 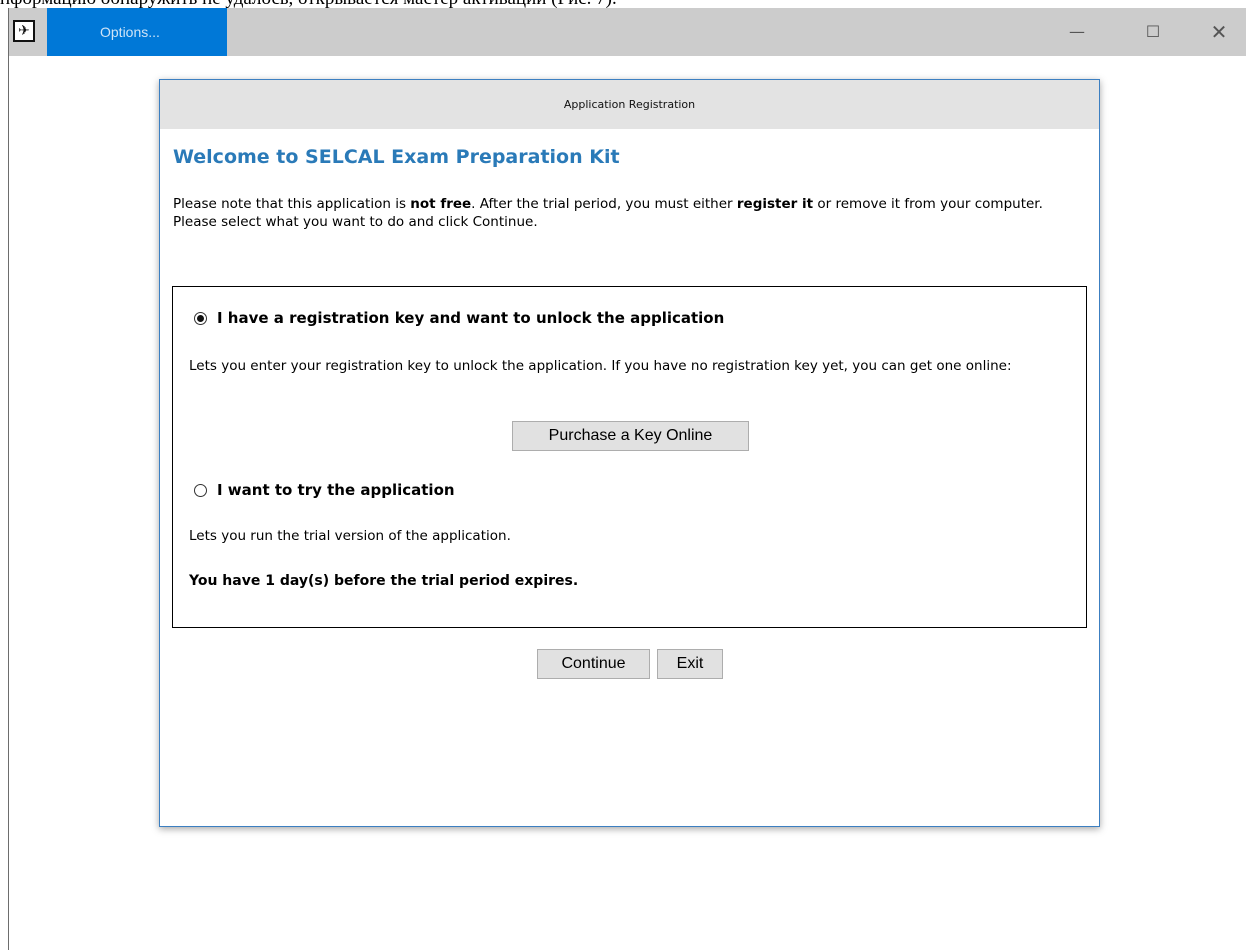 I want to click on trial-radio, so click(x=200, y=490).